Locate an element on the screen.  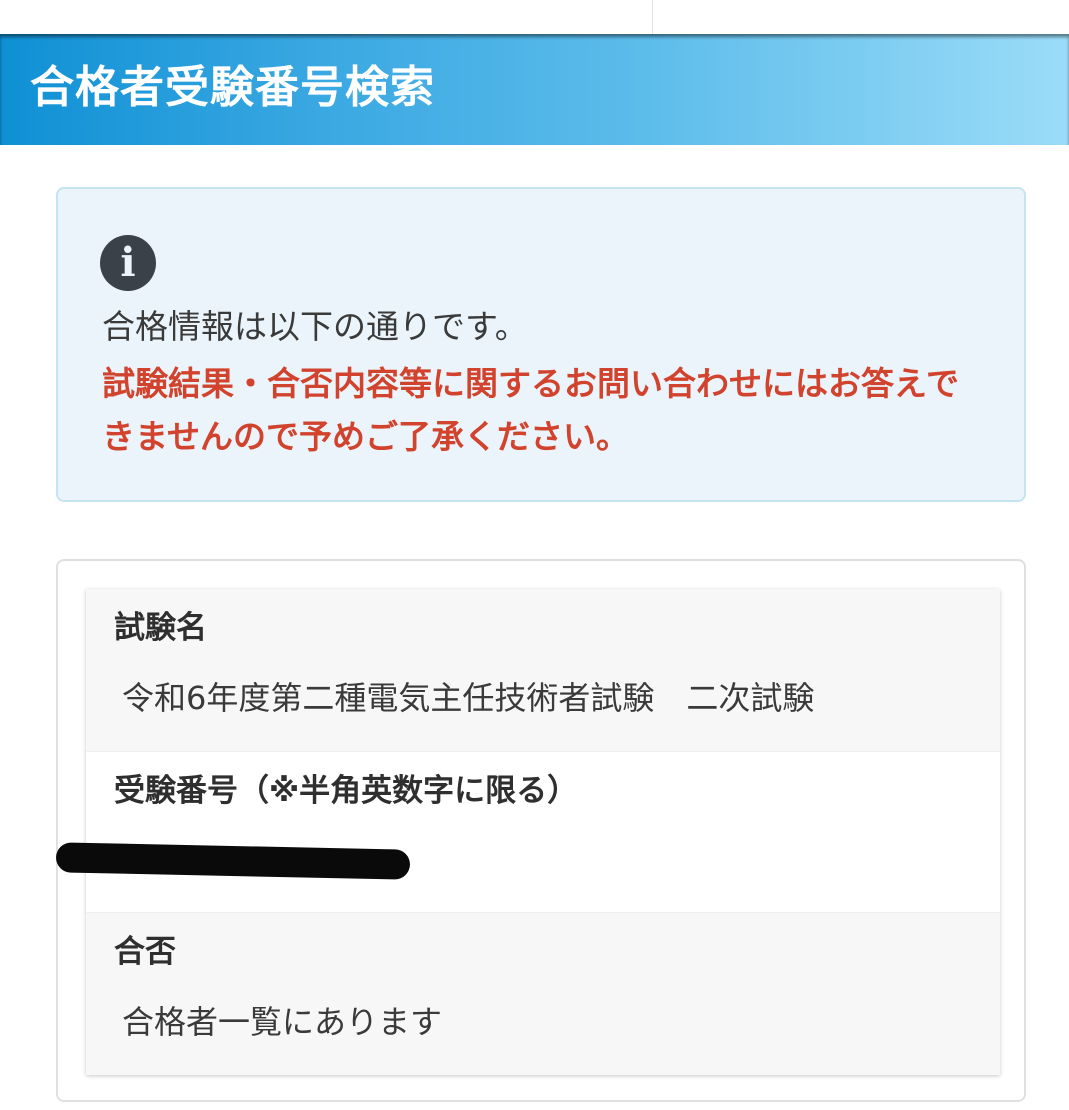
info-circle-icon: i is located at coordinates (128, 263).